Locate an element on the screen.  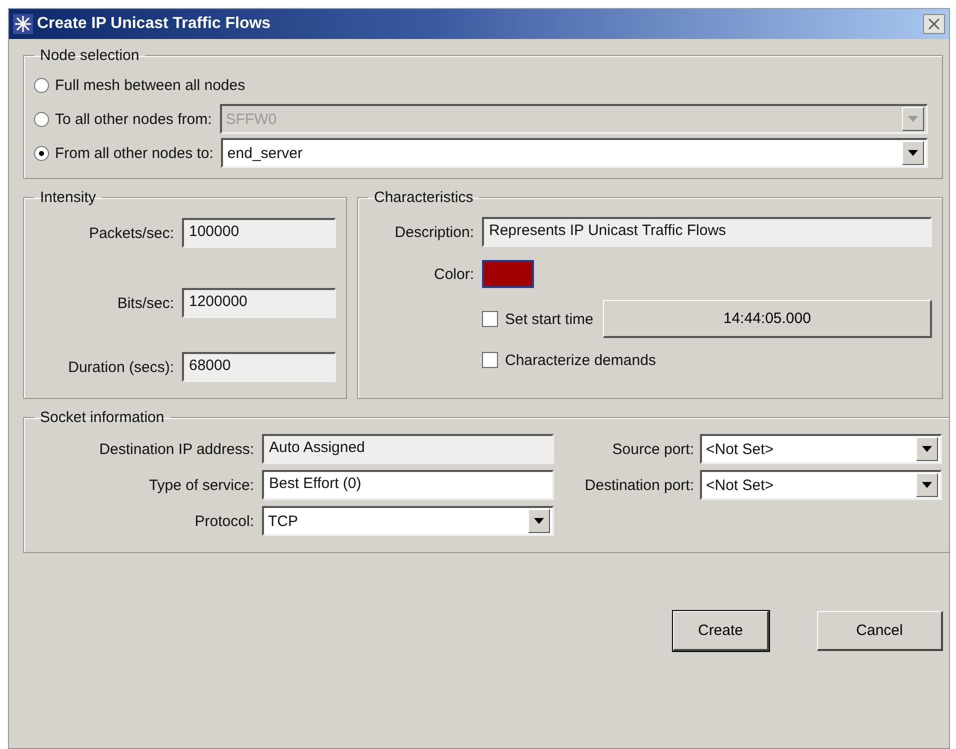
checkbox-label: Set start time is located at coordinates (549, 319).